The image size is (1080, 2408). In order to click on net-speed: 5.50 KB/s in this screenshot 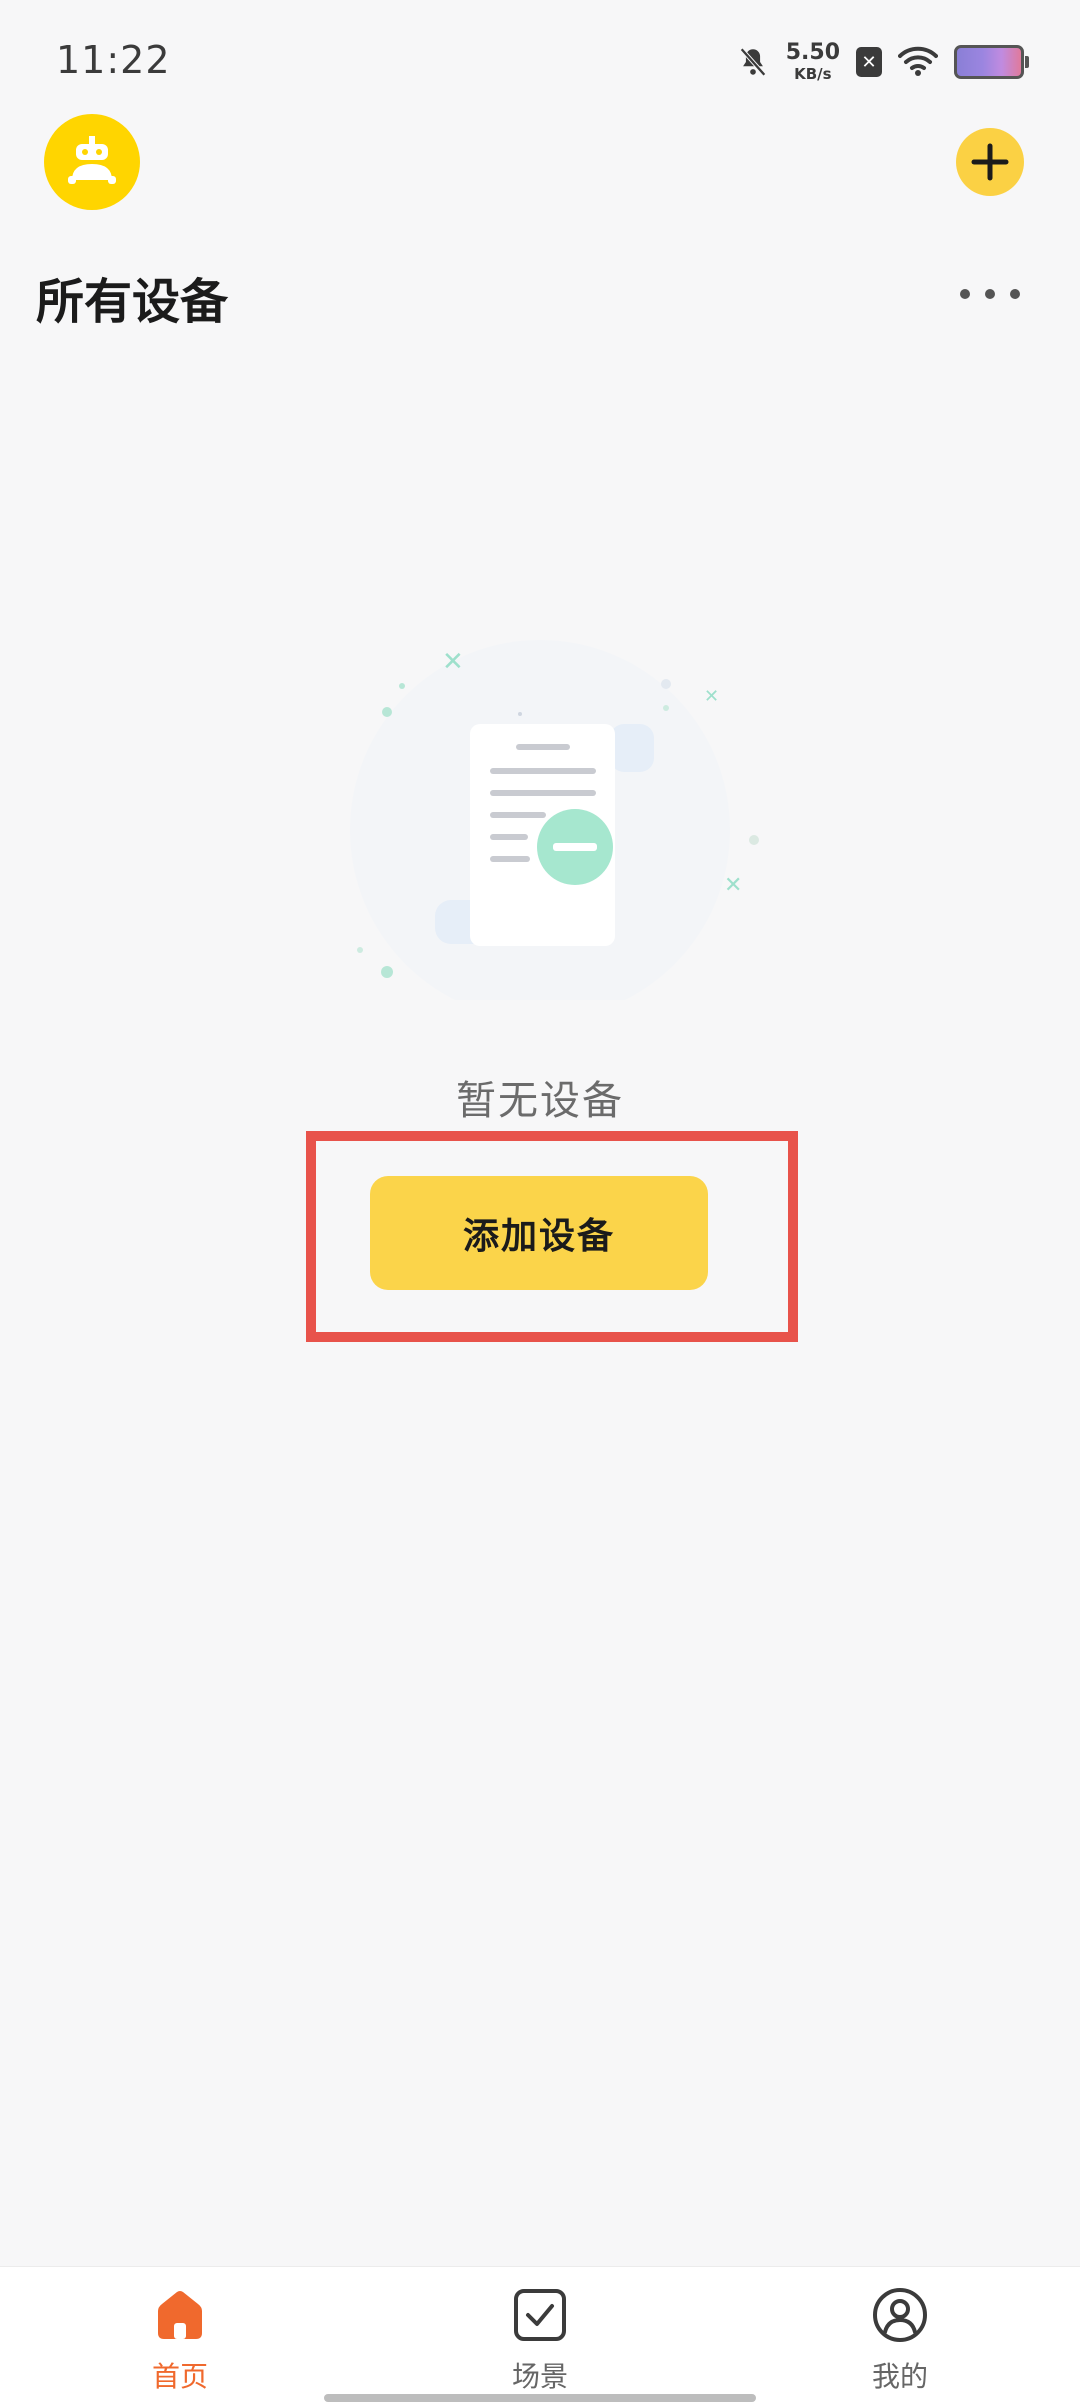, I will do `click(813, 62)`.